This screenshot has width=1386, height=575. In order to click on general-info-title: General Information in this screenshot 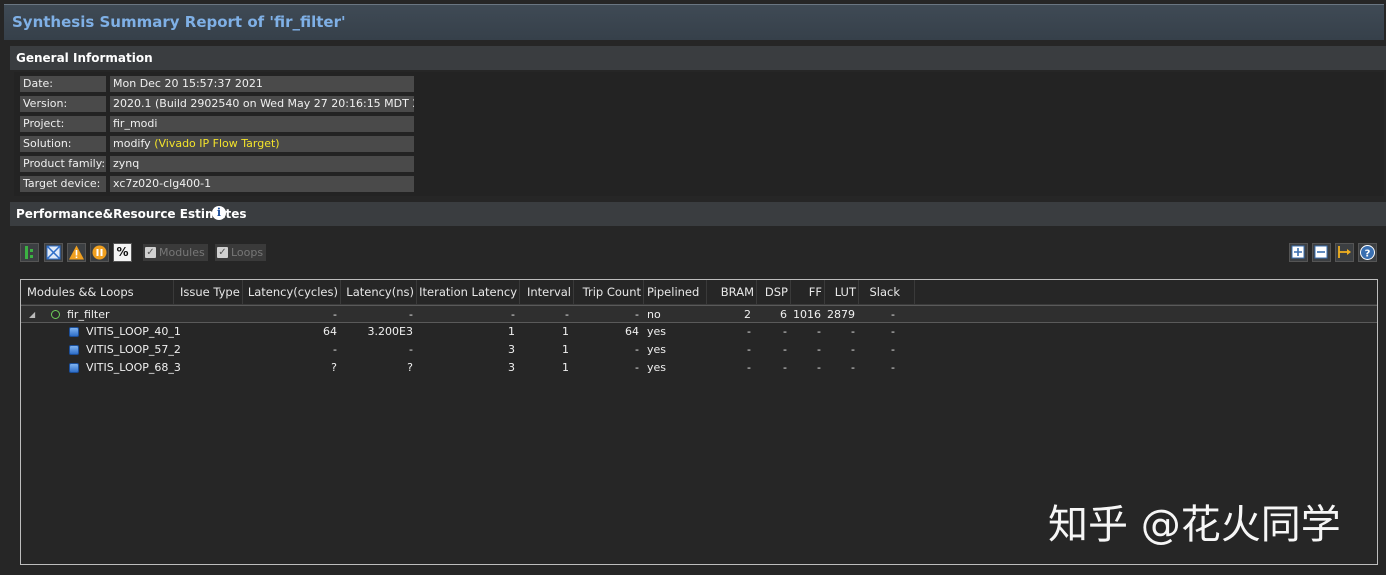, I will do `click(84, 58)`.